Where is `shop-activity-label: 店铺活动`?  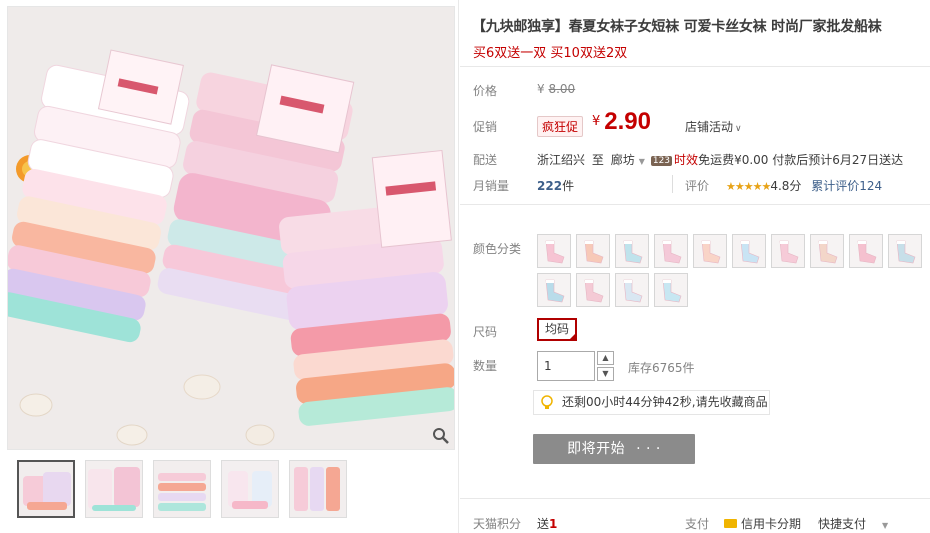 shop-activity-label: 店铺活动 is located at coordinates (709, 127).